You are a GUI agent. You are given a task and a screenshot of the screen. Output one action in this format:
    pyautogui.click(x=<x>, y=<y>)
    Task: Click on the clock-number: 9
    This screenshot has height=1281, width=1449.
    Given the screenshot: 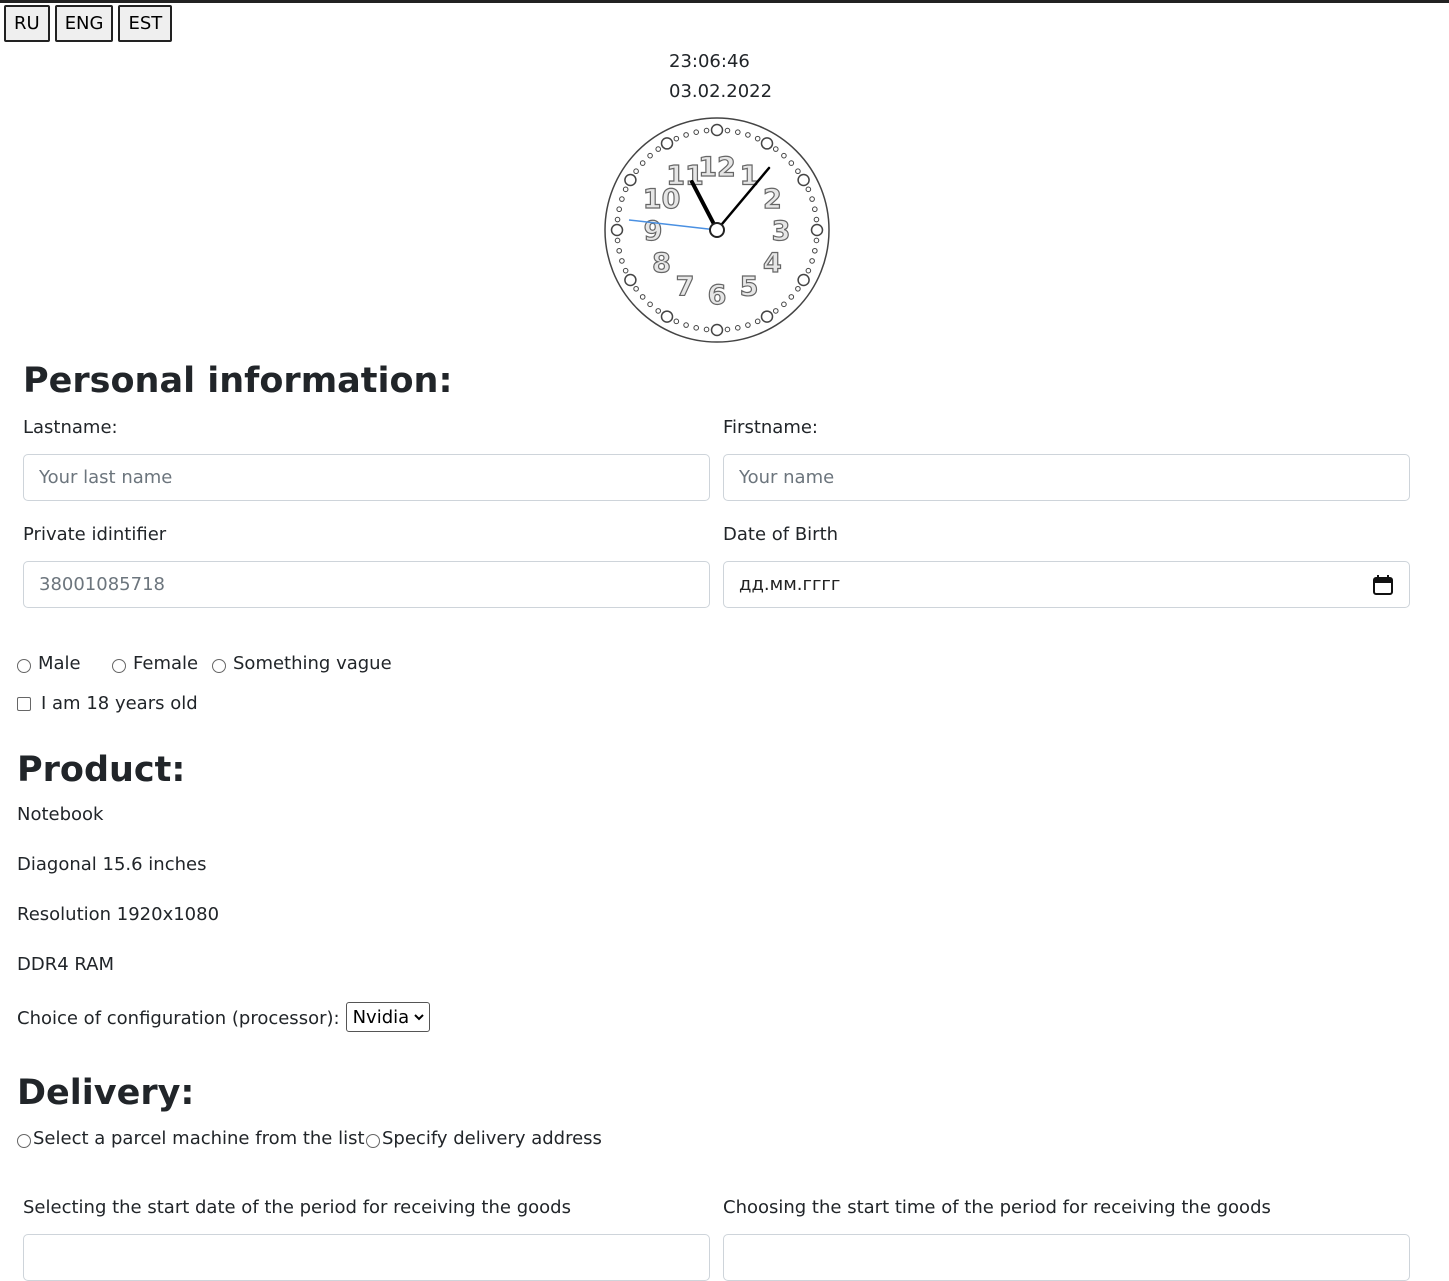 What is the action you would take?
    pyautogui.click(x=653, y=231)
    